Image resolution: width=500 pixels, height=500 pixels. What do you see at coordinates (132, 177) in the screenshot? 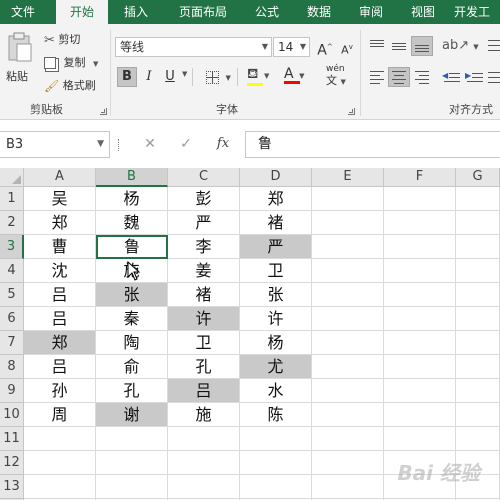
I see `column-header-b: B` at bounding box center [132, 177].